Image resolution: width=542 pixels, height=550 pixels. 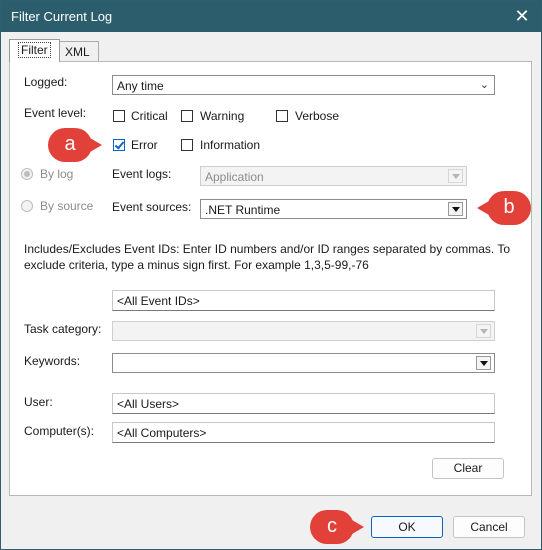 I want to click on ok-button: OK, so click(x=407, y=527).